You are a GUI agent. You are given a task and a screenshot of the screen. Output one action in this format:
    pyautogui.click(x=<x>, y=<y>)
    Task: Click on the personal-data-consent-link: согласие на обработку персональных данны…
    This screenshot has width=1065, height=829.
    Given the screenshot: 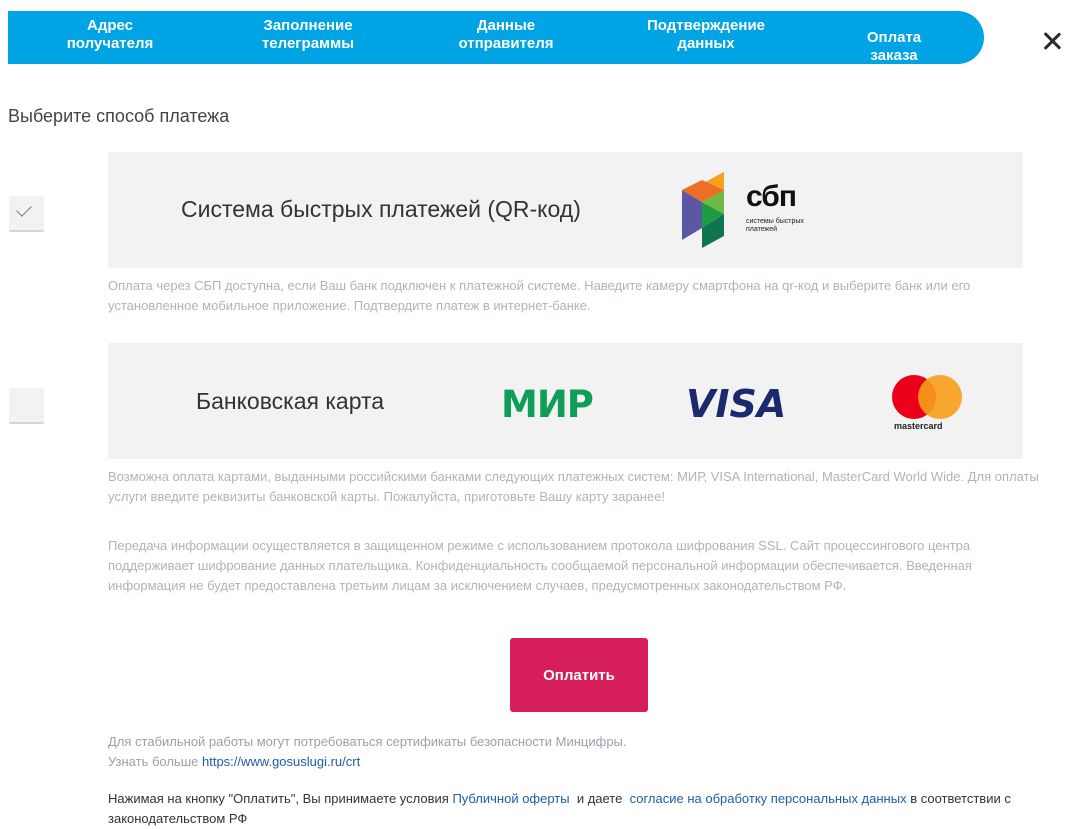 What is the action you would take?
    pyautogui.click(x=768, y=798)
    